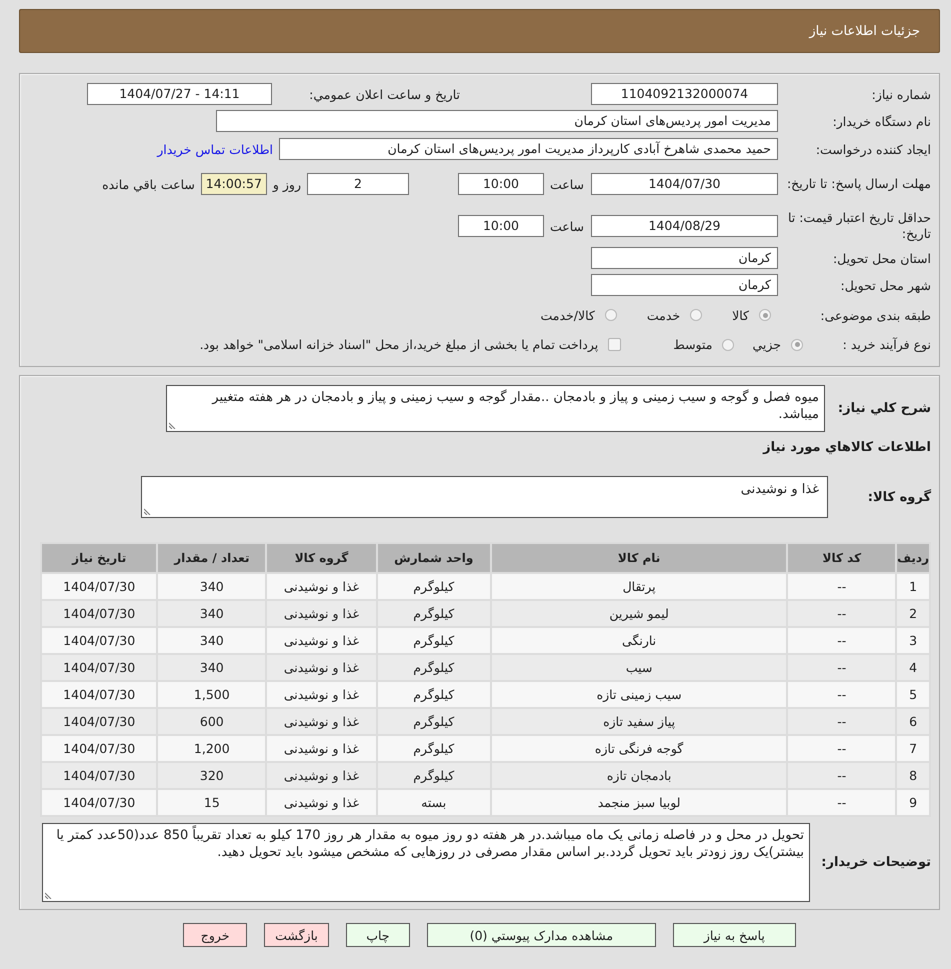 Image resolution: width=951 pixels, height=969 pixels. I want to click on field-label: نوع فرآیند خرید :, so click(886, 344).